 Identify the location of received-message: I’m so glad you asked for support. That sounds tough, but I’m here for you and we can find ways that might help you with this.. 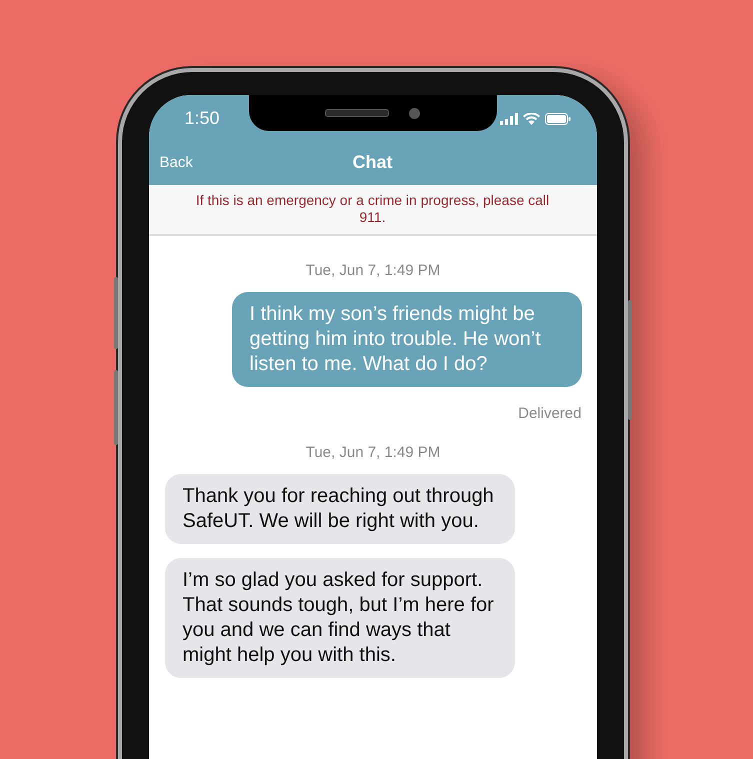
(339, 618).